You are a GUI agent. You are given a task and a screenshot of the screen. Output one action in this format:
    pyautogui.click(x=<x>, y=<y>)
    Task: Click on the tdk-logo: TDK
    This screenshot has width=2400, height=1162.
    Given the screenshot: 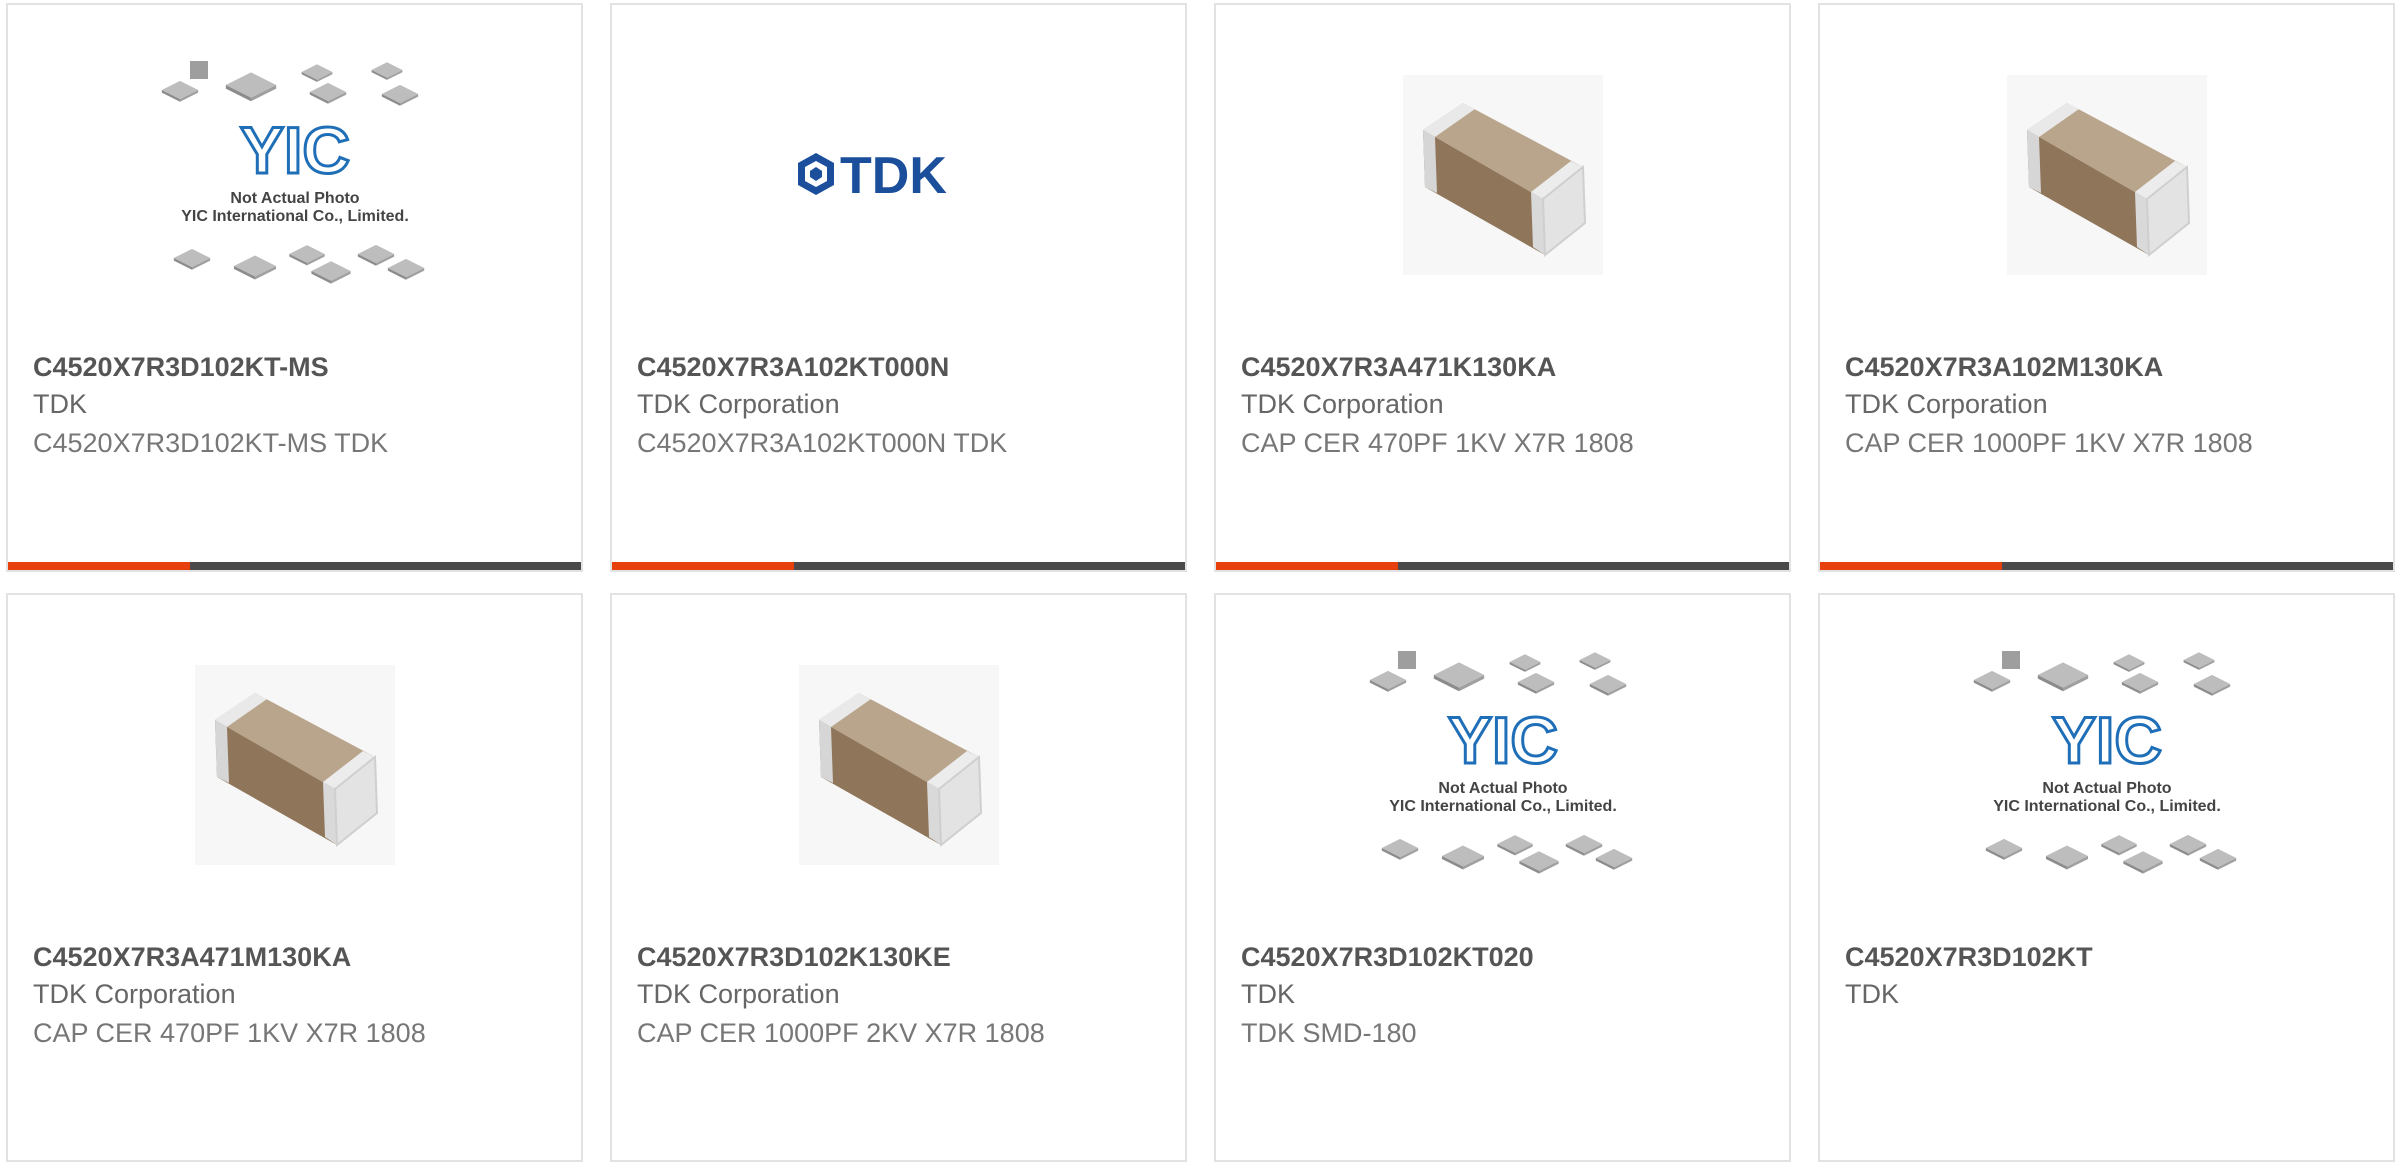 What is the action you would take?
    pyautogui.click(x=872, y=176)
    